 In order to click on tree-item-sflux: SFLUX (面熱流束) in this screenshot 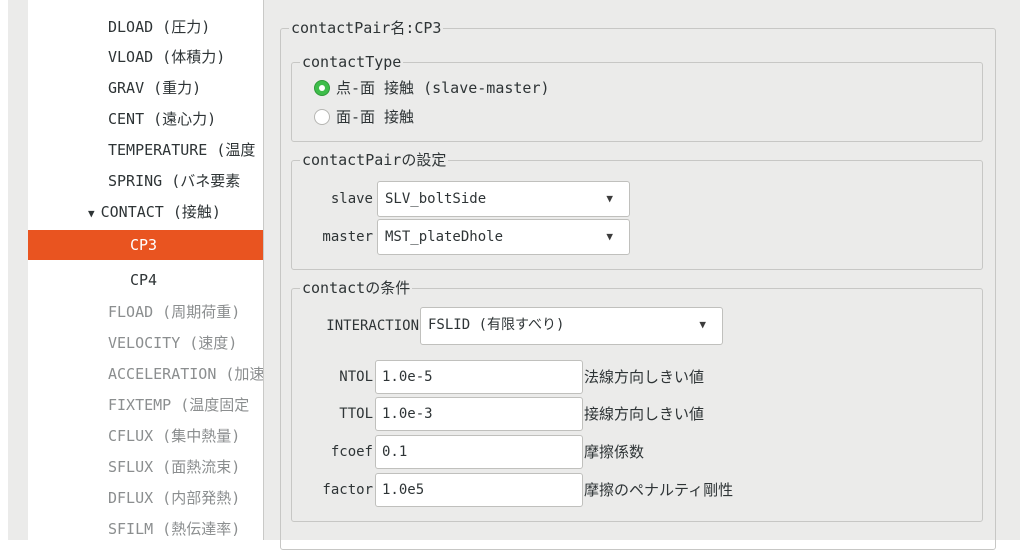, I will do `click(145, 467)`.